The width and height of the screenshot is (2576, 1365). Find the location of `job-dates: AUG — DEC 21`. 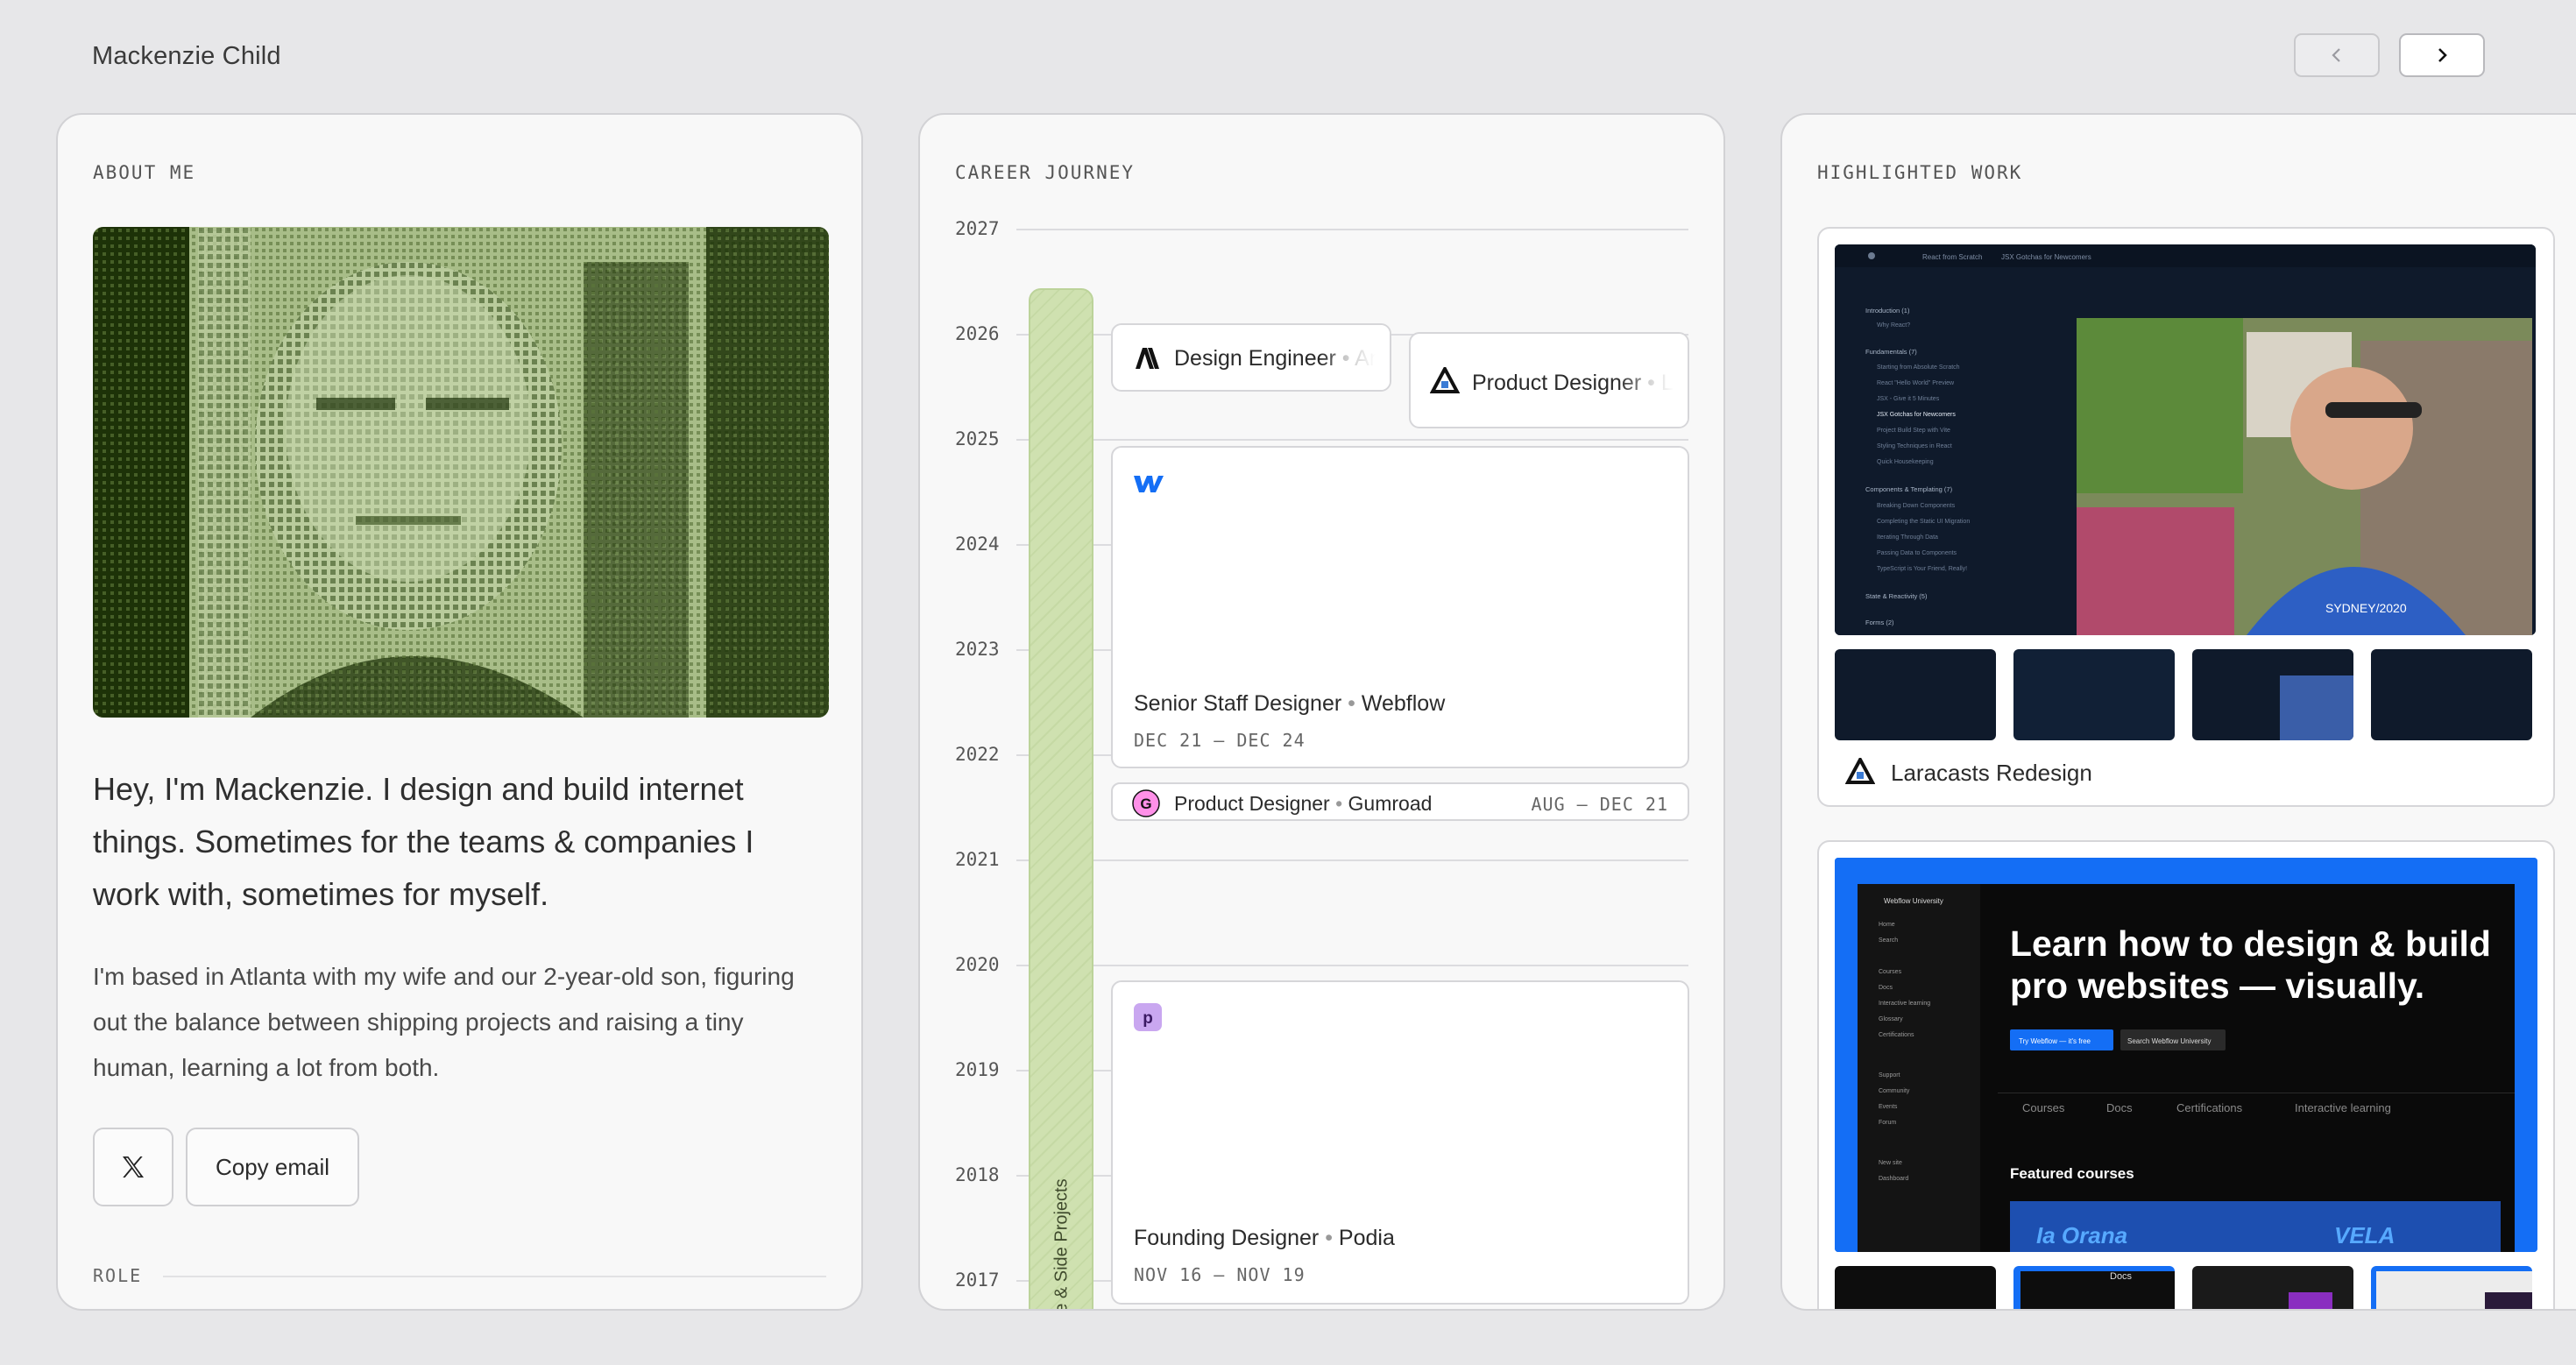

job-dates: AUG — DEC 21 is located at coordinates (1599, 804).